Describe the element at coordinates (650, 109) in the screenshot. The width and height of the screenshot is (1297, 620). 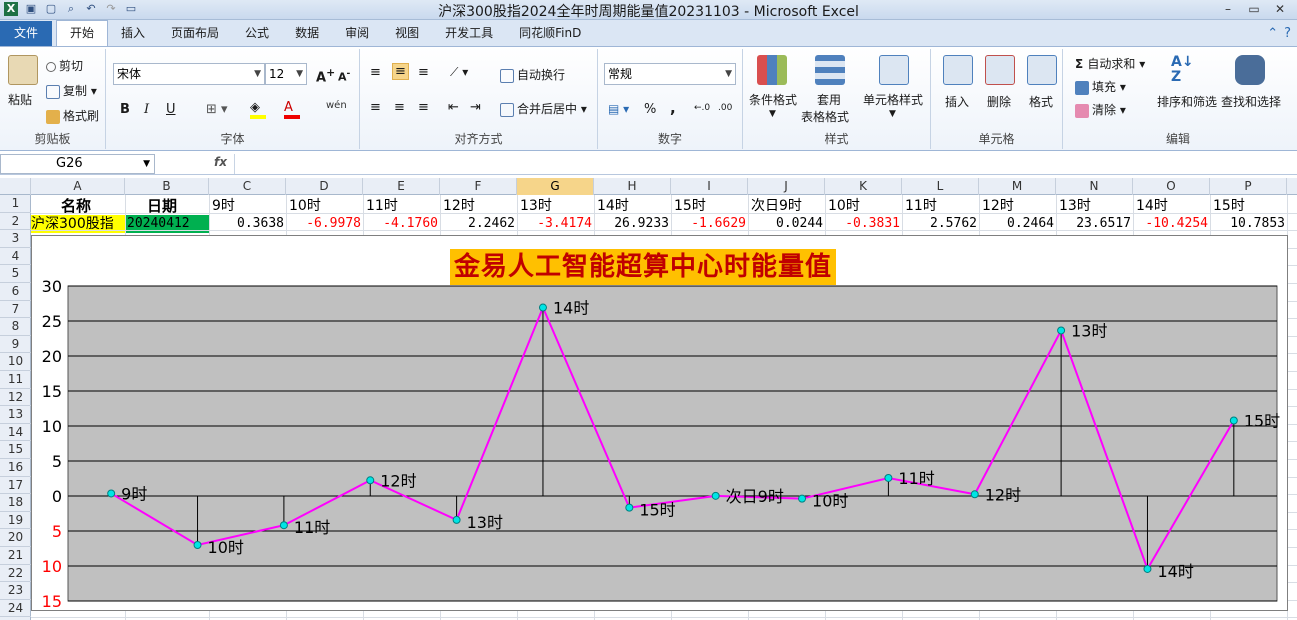
I see `percent-button: %` at that location.